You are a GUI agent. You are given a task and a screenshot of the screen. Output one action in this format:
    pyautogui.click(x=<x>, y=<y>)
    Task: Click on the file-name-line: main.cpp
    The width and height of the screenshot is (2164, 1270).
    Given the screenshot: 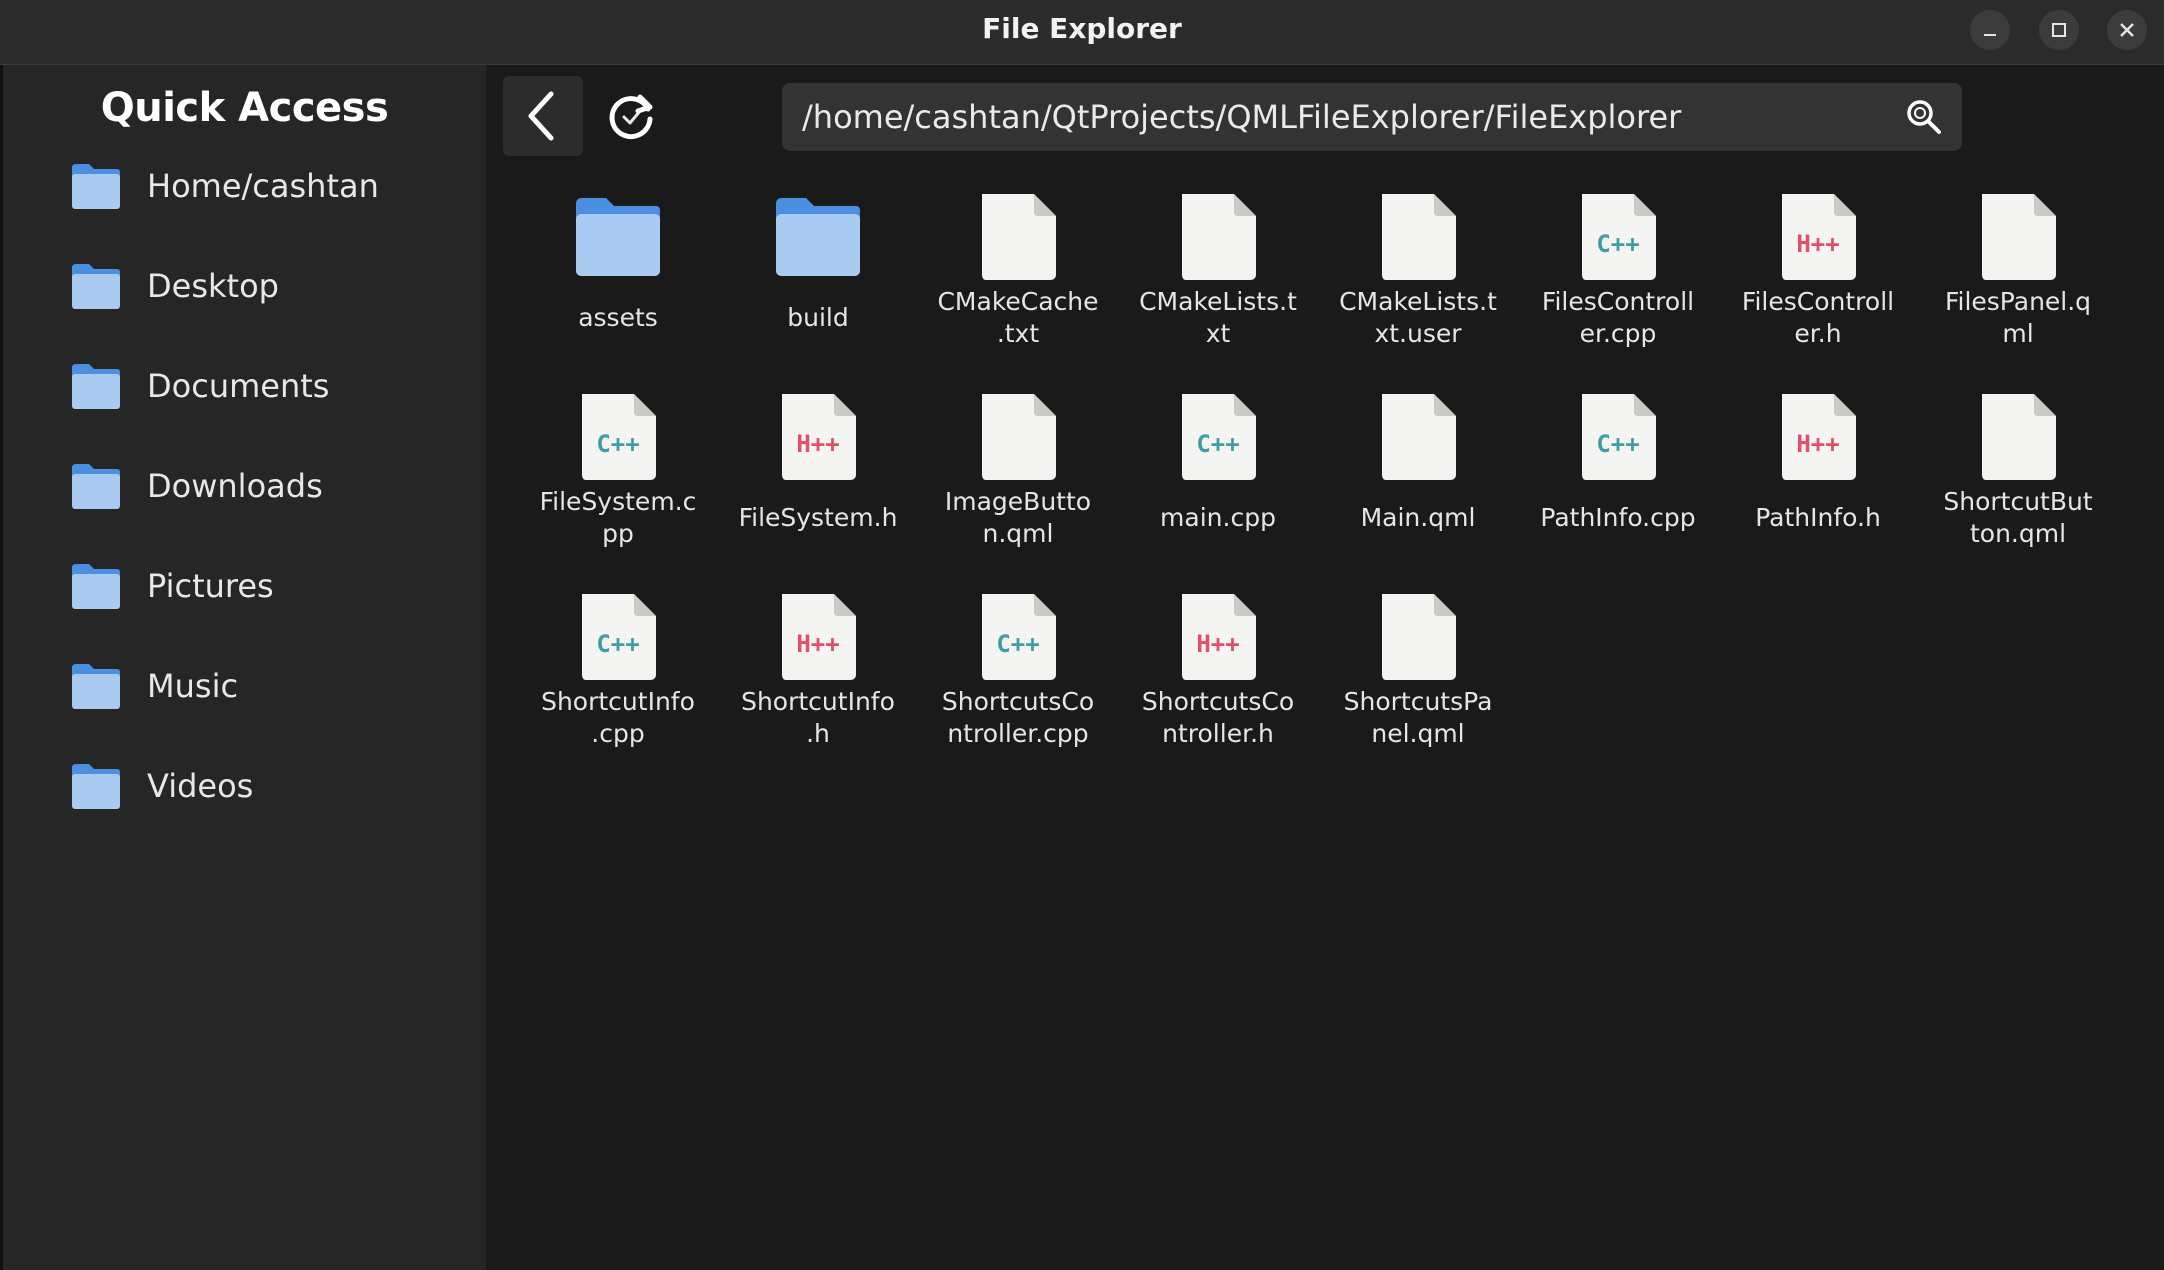 What is the action you would take?
    pyautogui.click(x=1218, y=517)
    